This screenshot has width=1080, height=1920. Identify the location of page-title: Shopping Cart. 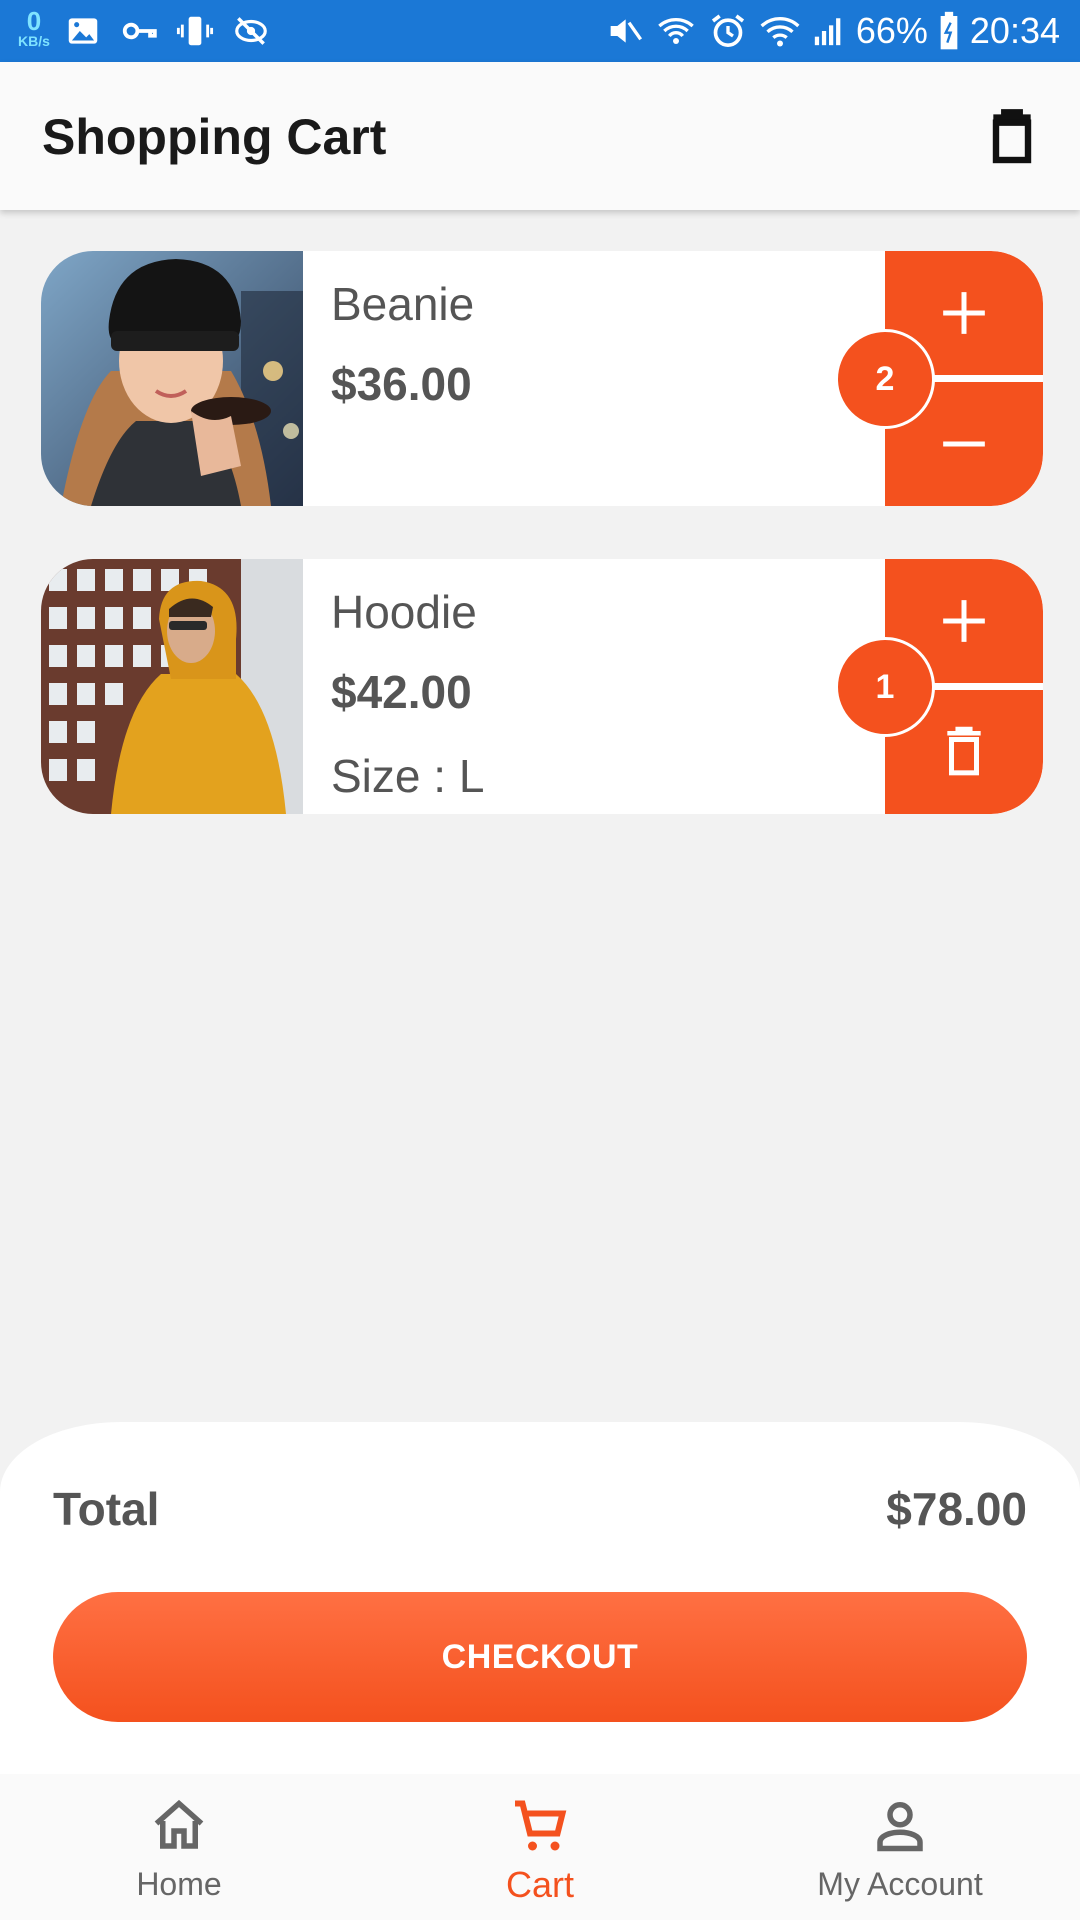
(214, 137).